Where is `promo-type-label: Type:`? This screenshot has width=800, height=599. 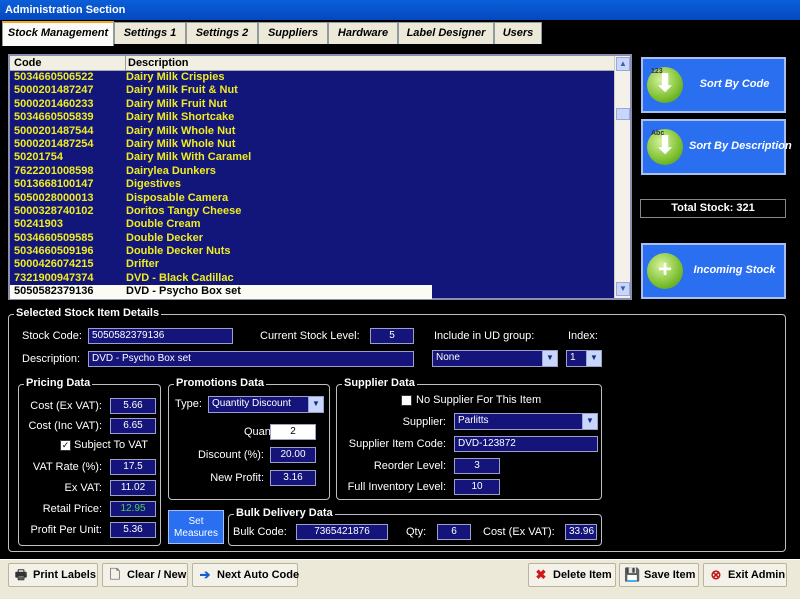 promo-type-label: Type: is located at coordinates (188, 404).